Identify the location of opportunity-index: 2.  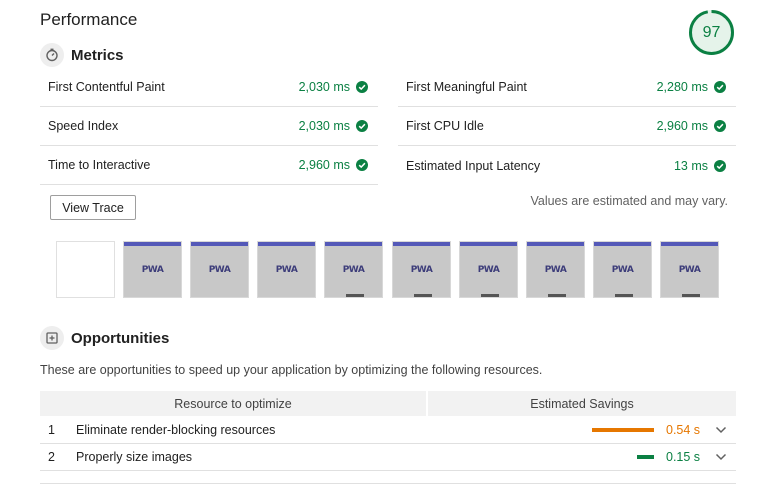
(51, 457).